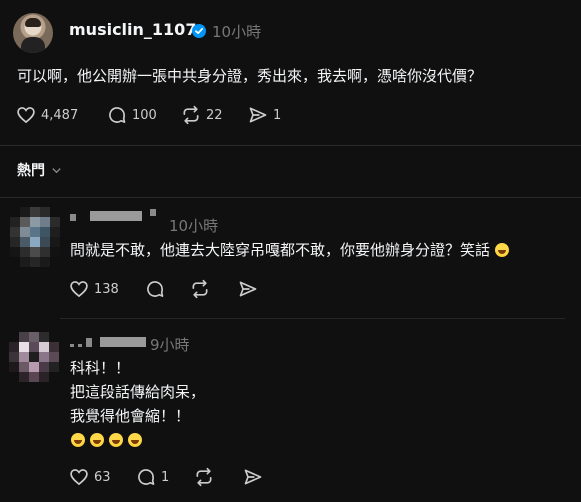 The width and height of the screenshot is (581, 502). Describe the element at coordinates (33, 45) in the screenshot. I see `avatar-body` at that location.